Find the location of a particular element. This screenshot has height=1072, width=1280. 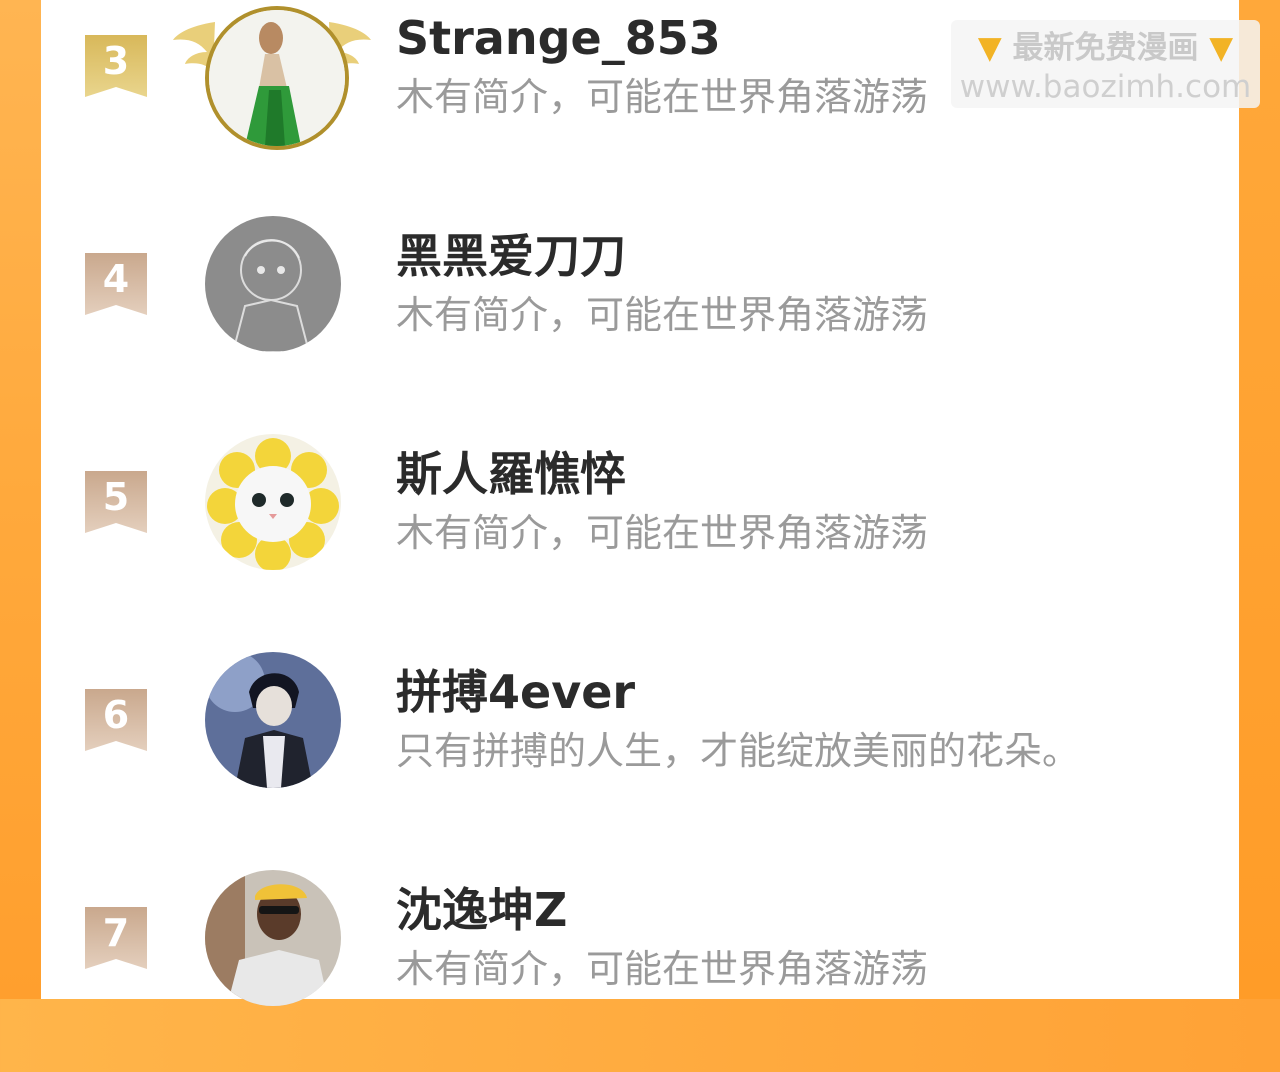

rank-number: 3 is located at coordinates (116, 61).